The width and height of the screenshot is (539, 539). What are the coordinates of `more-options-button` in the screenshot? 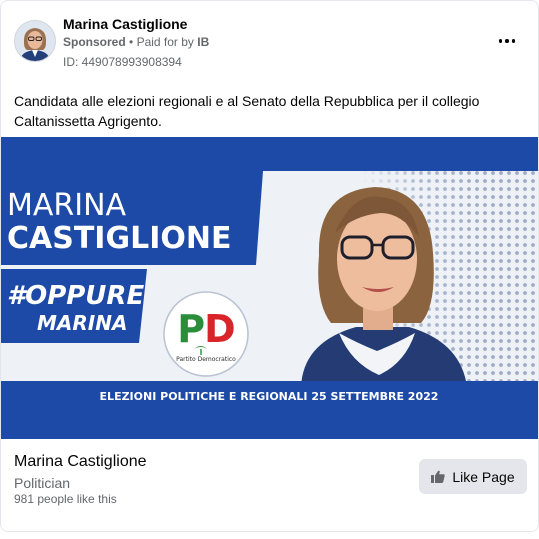 It's located at (507, 41).